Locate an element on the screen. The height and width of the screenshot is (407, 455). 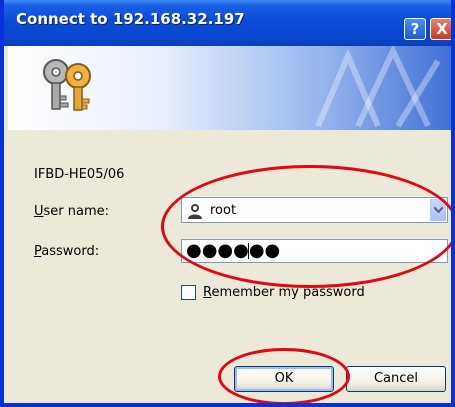
password-label: Password: is located at coordinates (66, 251).